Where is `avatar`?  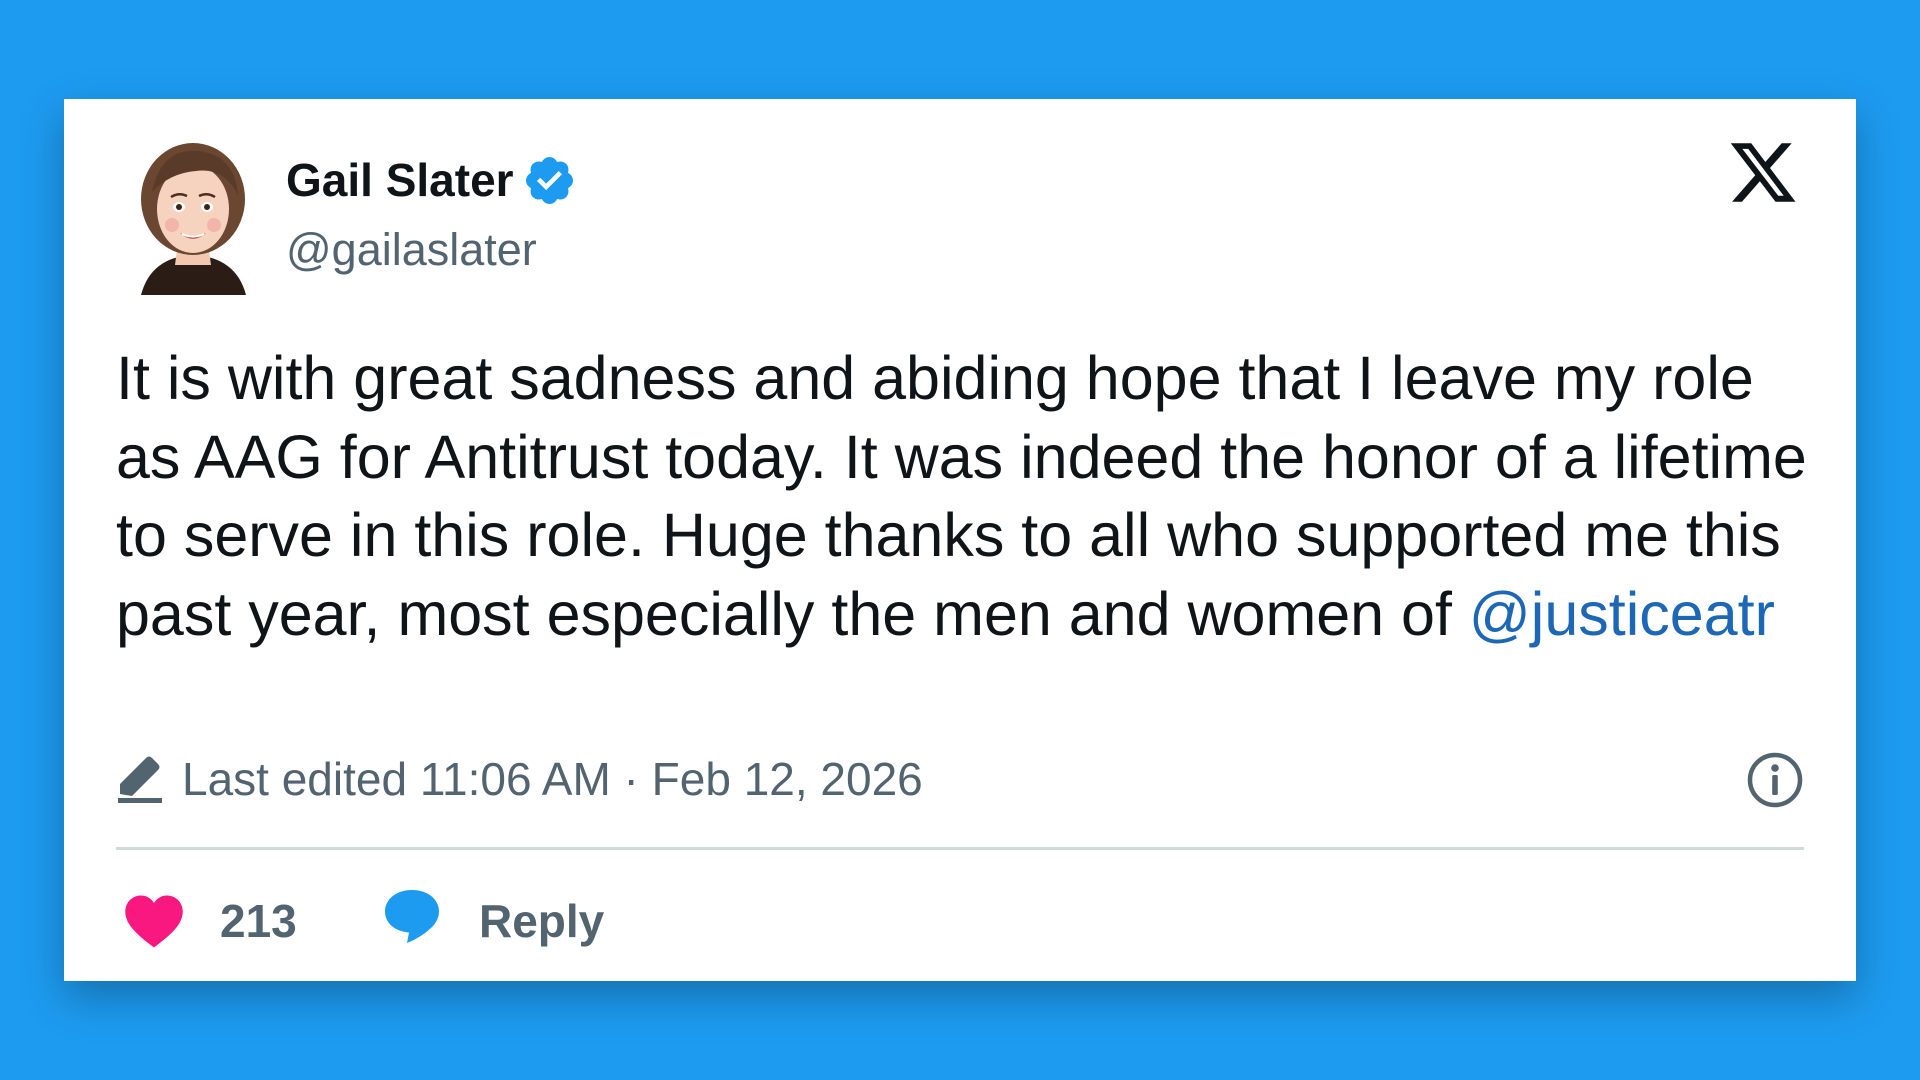 avatar is located at coordinates (193, 216).